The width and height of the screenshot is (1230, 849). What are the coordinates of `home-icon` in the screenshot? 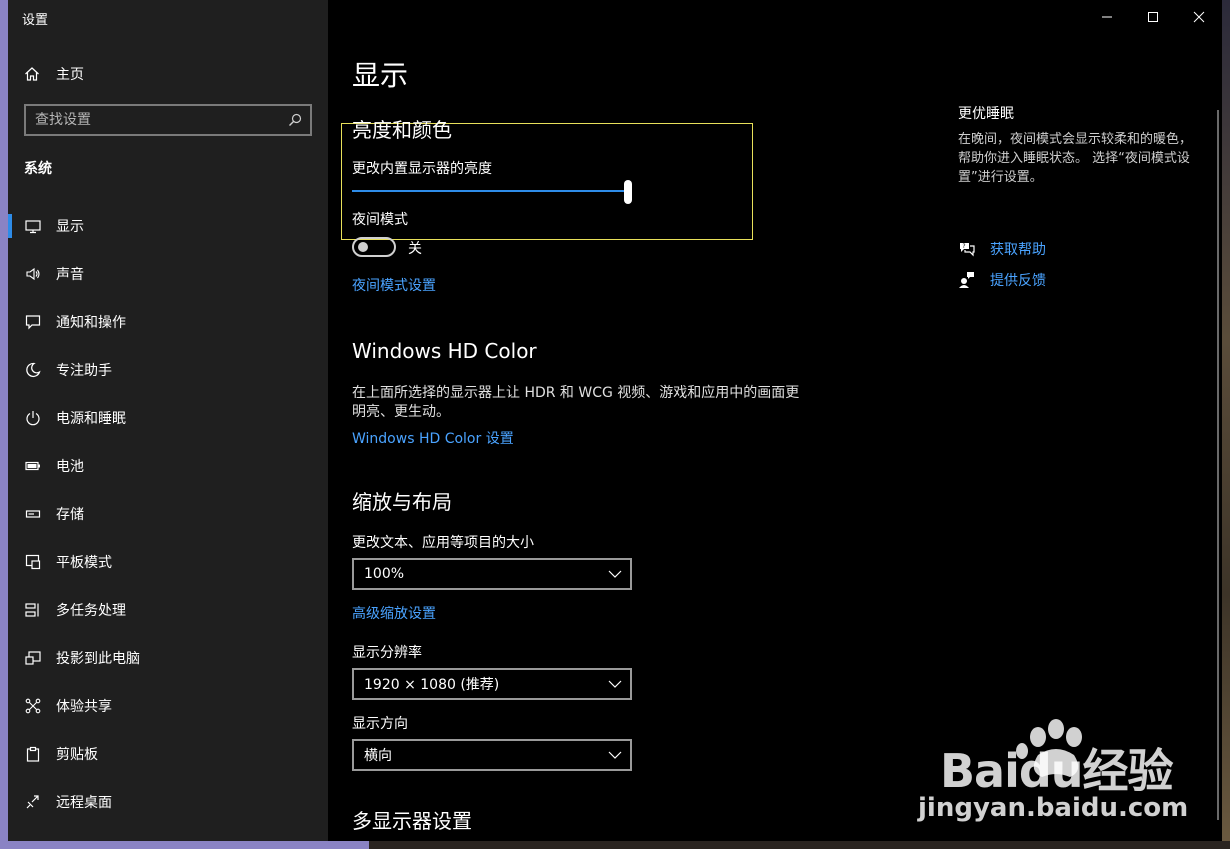 It's located at (32, 74).